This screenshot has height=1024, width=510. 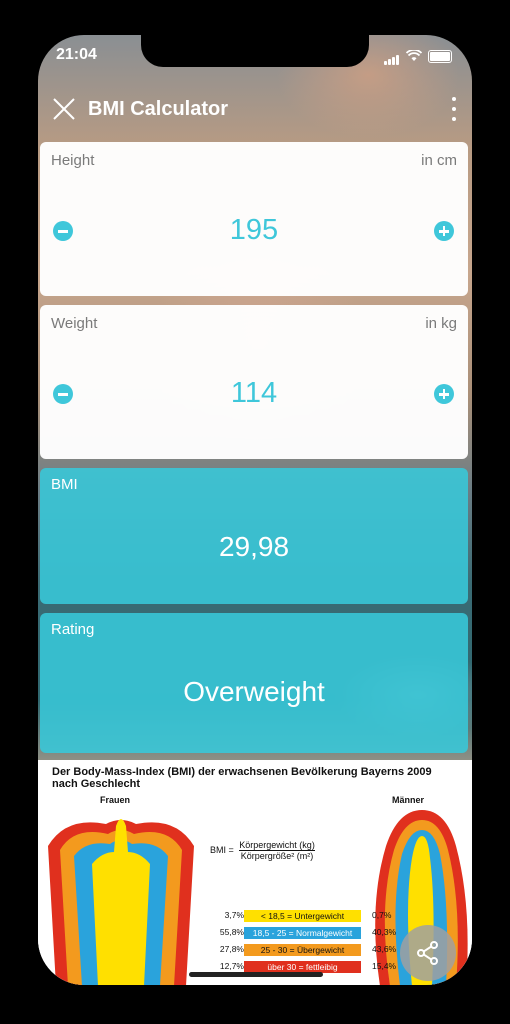 I want to click on close-icon, so click(x=64, y=109).